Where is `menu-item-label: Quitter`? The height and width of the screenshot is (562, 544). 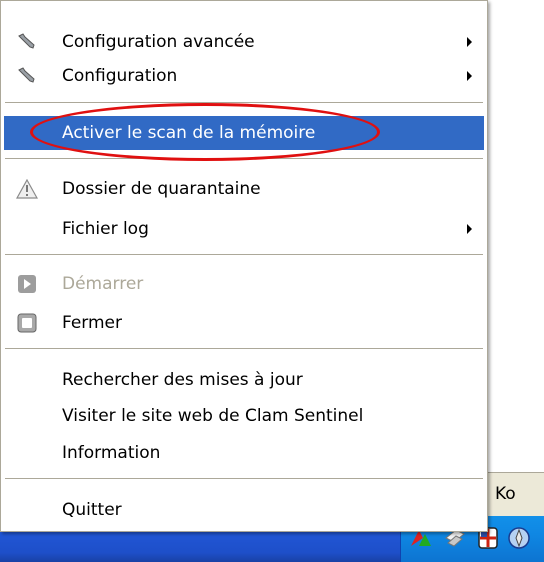
menu-item-label: Quitter is located at coordinates (92, 510).